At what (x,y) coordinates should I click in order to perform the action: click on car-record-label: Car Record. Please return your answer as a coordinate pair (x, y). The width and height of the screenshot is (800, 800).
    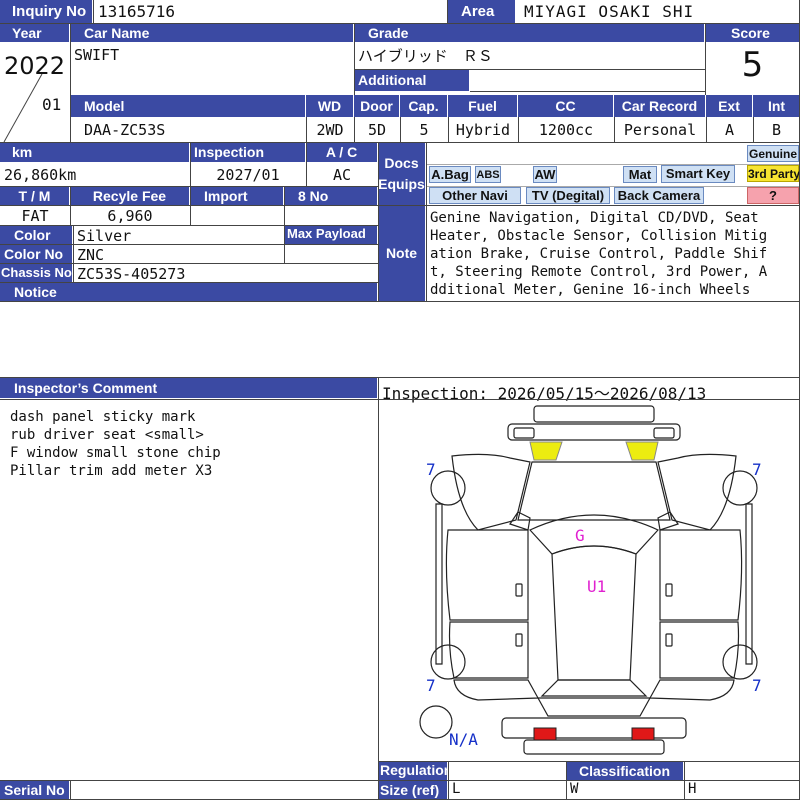
    Looking at the image, I should click on (660, 106).